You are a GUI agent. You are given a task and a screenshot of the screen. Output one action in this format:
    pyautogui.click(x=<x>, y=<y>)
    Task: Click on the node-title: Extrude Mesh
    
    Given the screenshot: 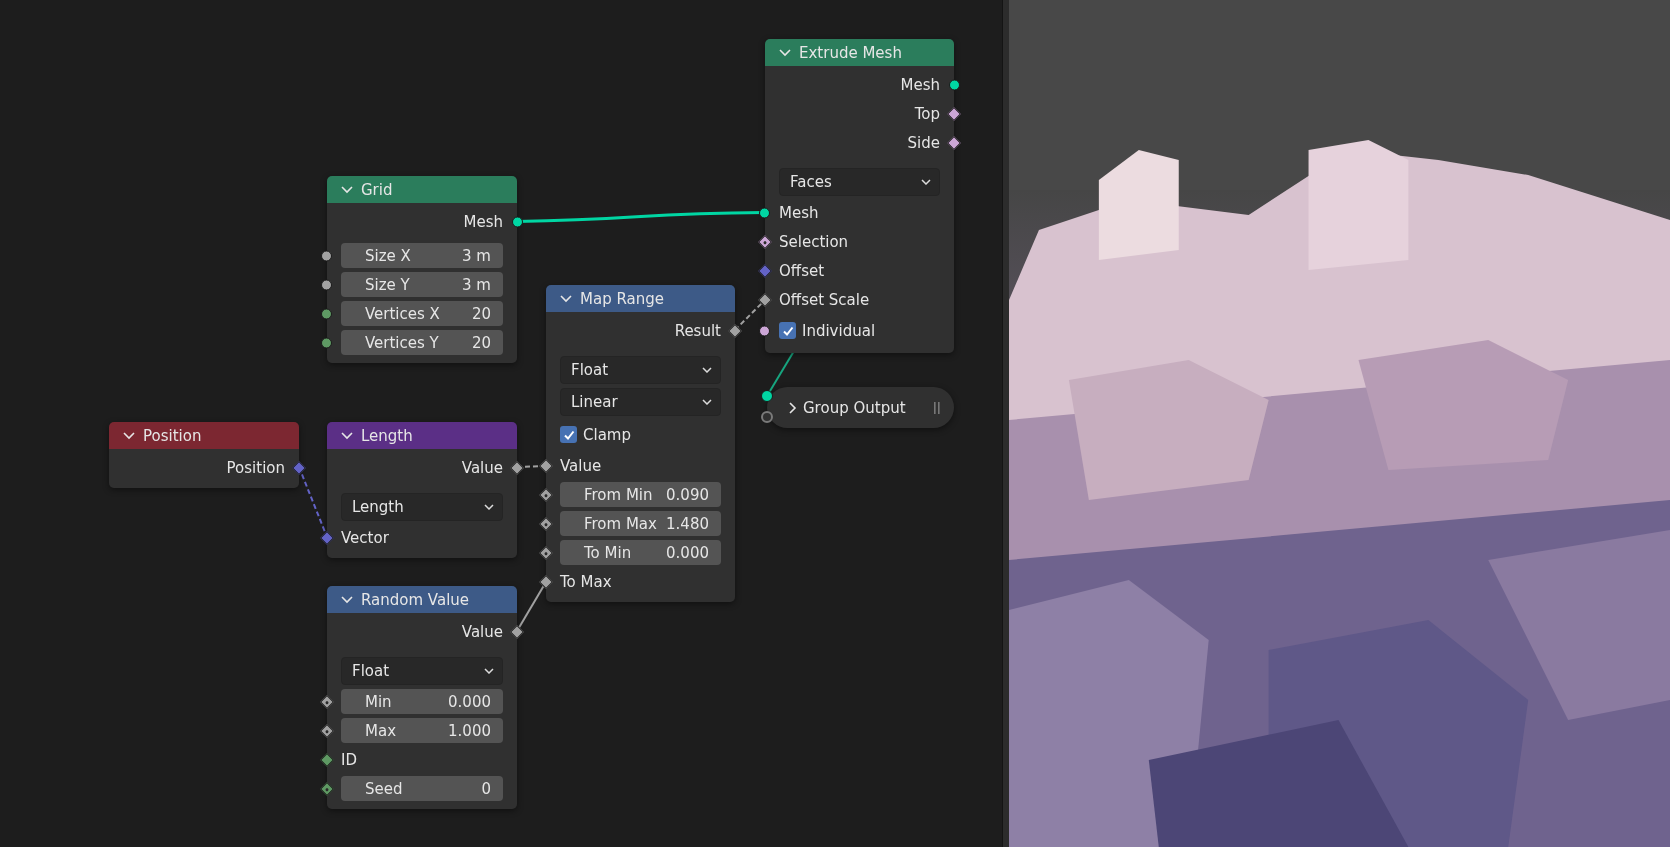 What is the action you would take?
    pyautogui.click(x=850, y=52)
    